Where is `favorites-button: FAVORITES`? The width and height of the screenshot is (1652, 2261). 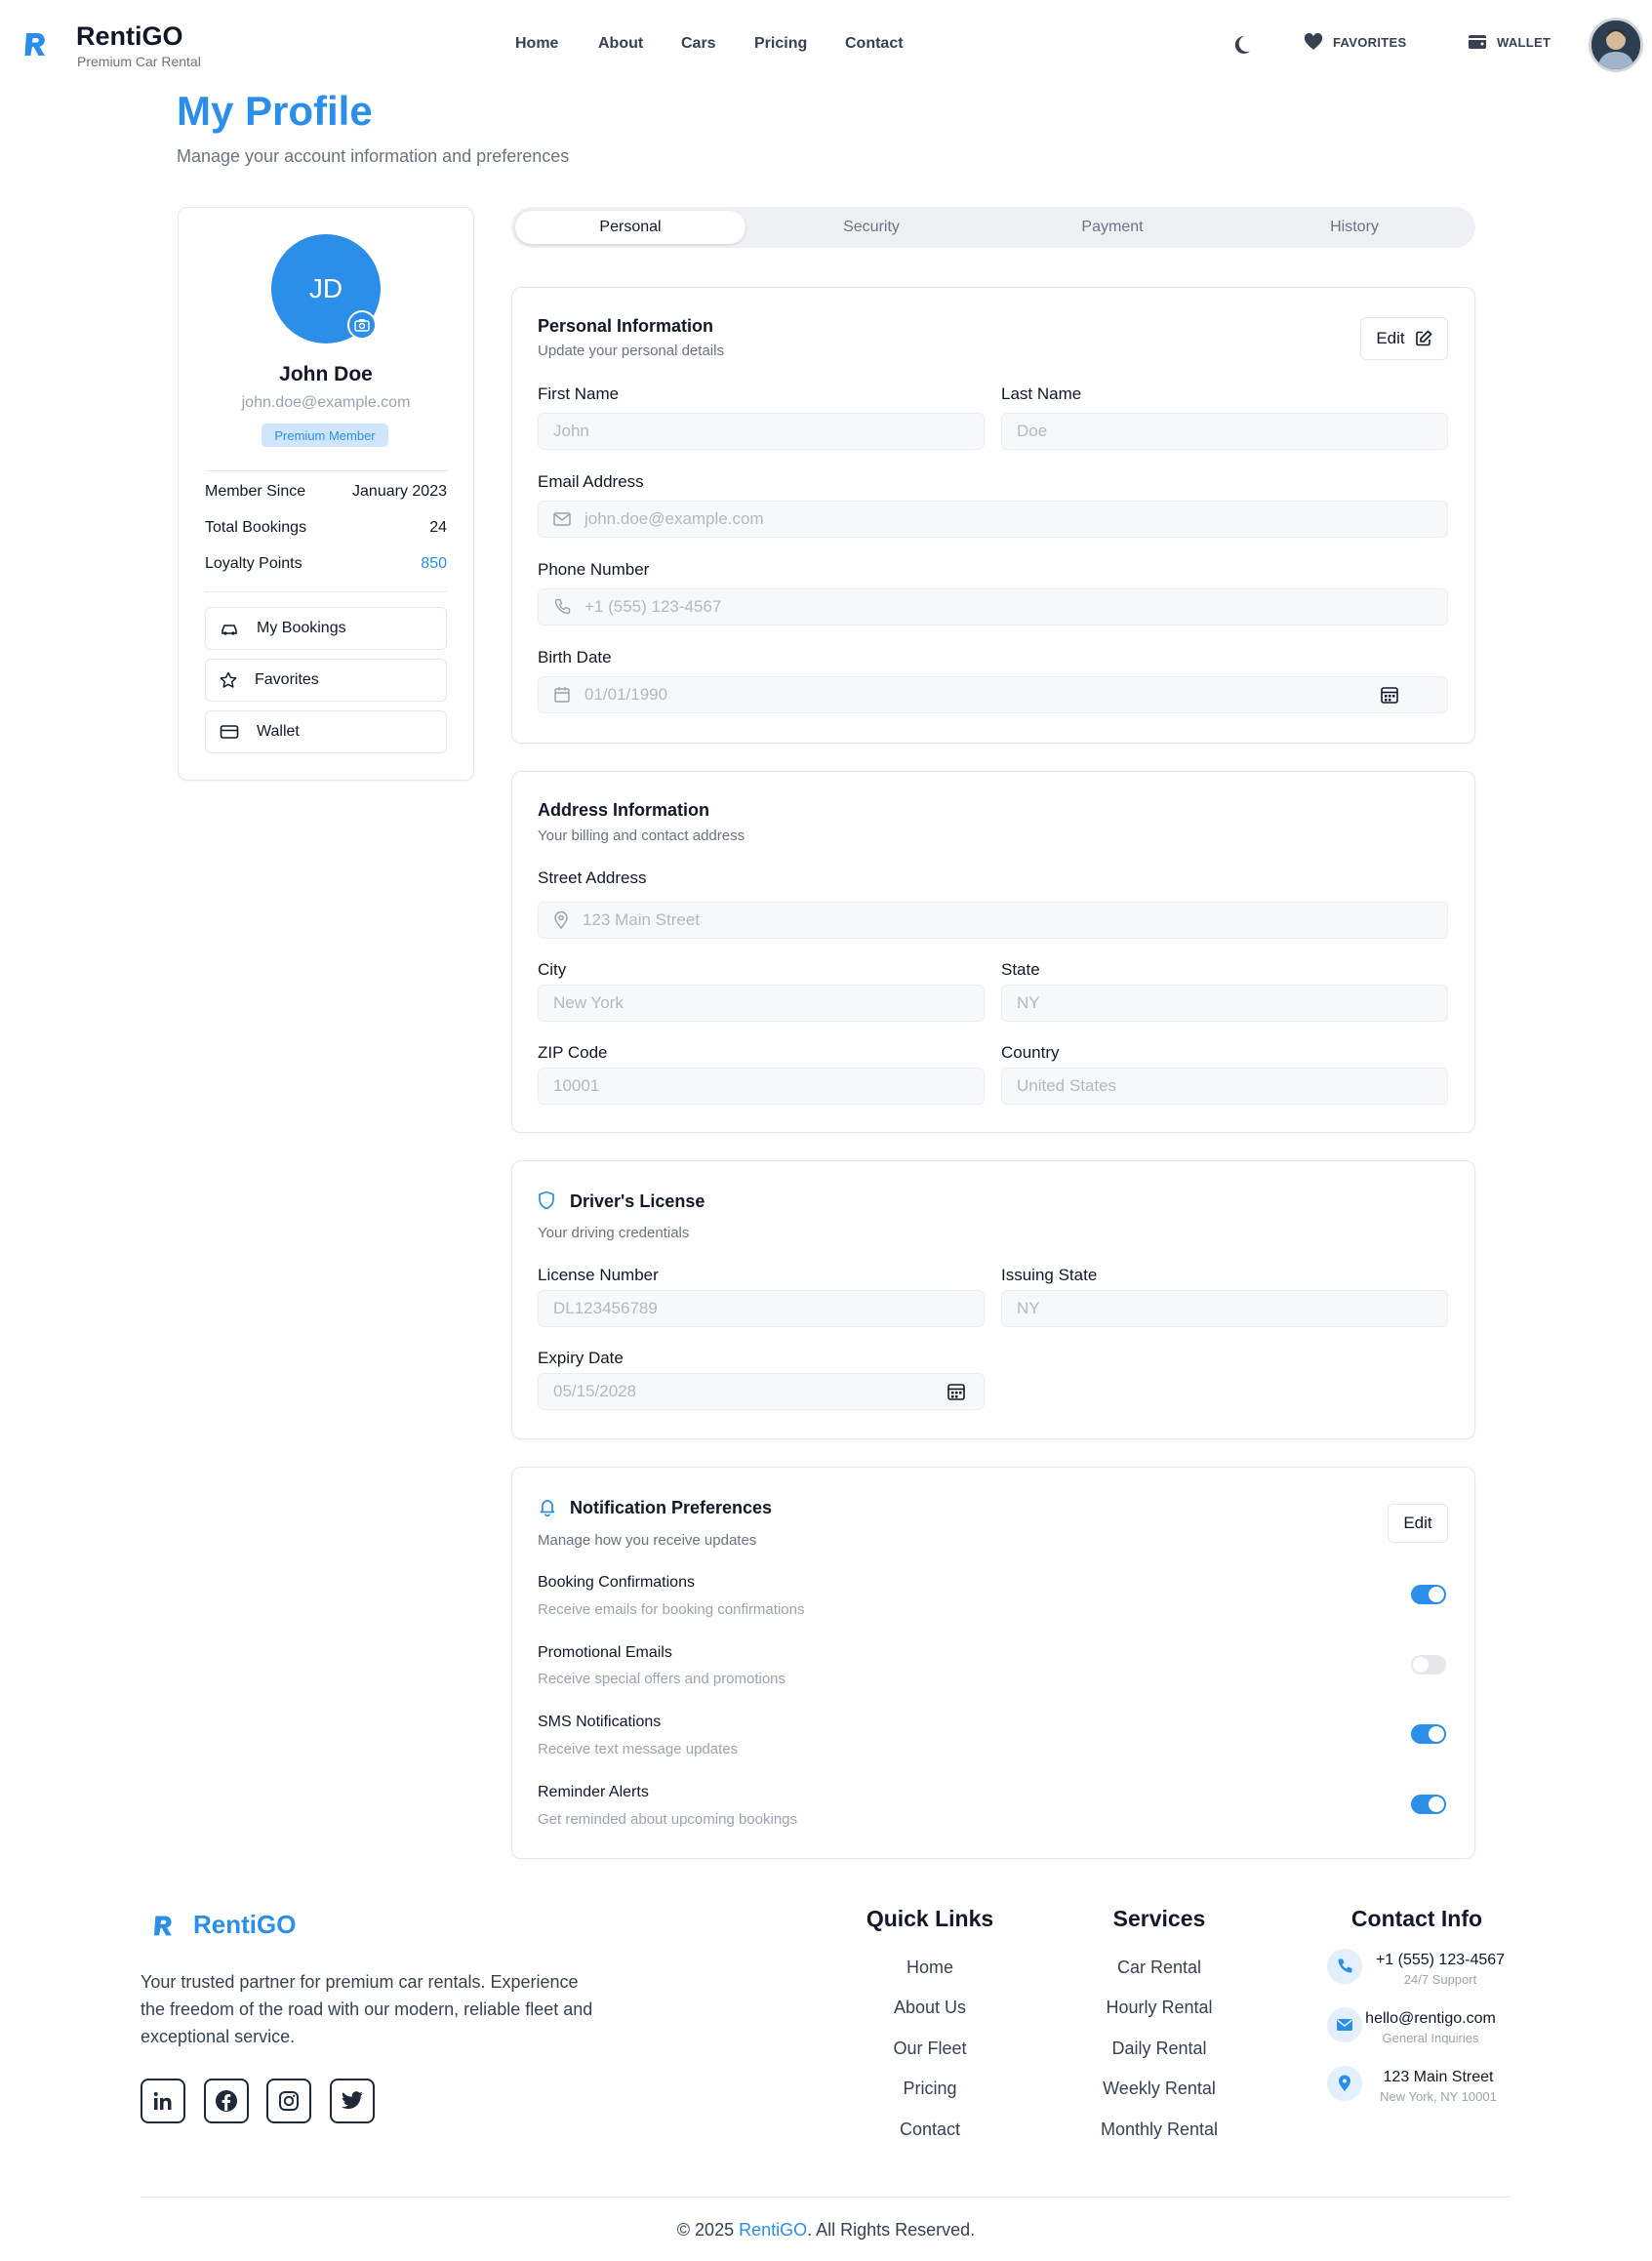 favorites-button: FAVORITES is located at coordinates (1355, 42).